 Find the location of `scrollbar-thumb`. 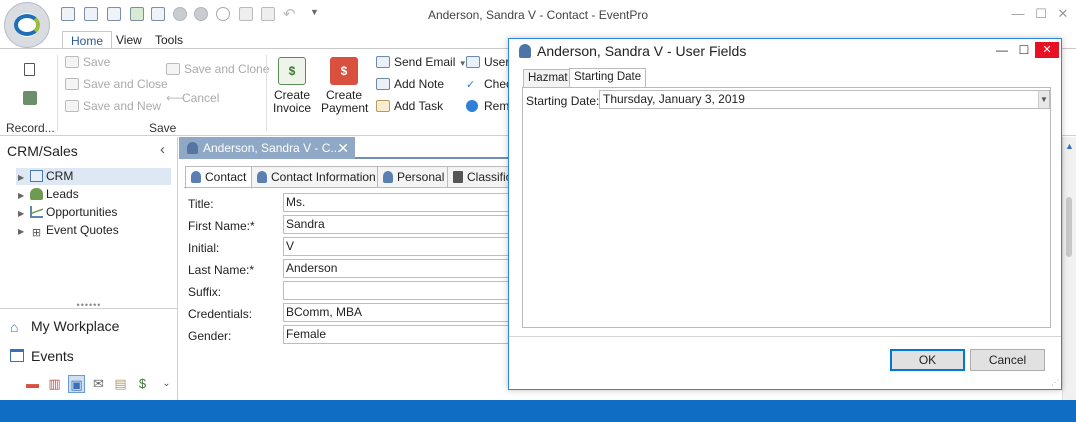

scrollbar-thumb is located at coordinates (1069, 227).